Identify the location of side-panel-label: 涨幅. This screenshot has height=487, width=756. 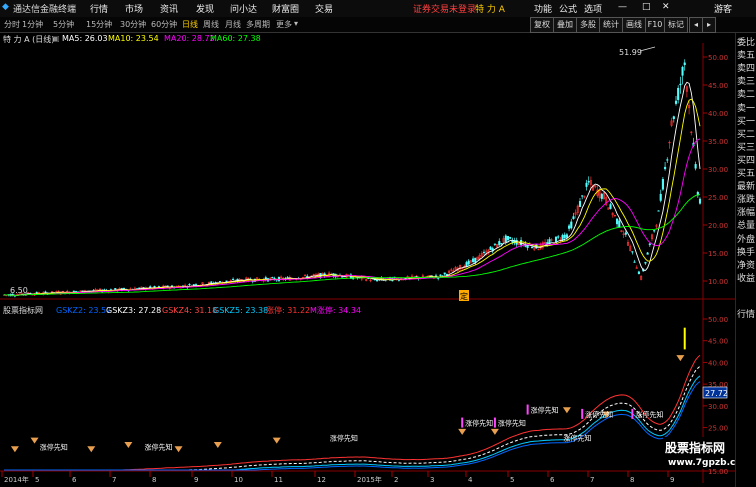
(746, 213).